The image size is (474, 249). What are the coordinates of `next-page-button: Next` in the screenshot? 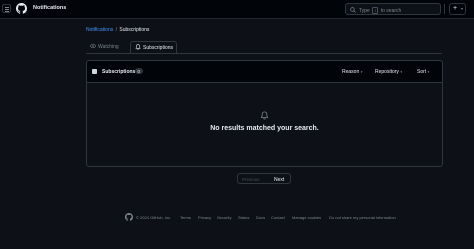 It's located at (279, 180).